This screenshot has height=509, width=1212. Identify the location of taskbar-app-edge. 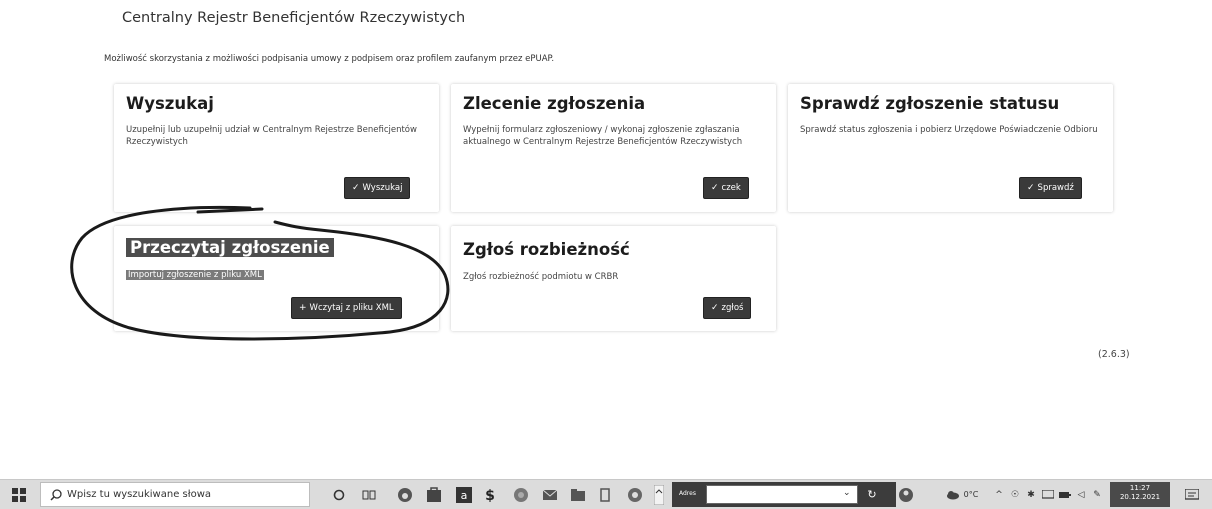
(405, 494).